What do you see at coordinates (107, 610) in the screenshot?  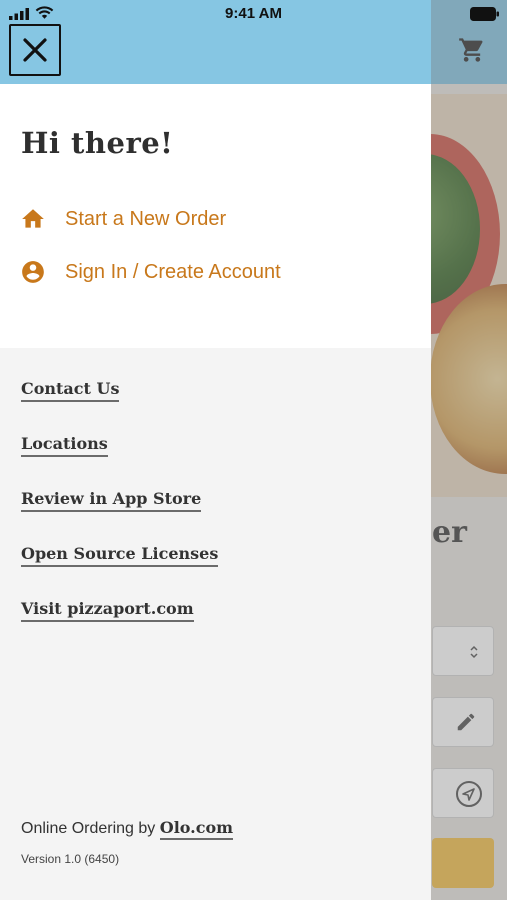 I see `visit-website-link: Visit pizzaport.com` at bounding box center [107, 610].